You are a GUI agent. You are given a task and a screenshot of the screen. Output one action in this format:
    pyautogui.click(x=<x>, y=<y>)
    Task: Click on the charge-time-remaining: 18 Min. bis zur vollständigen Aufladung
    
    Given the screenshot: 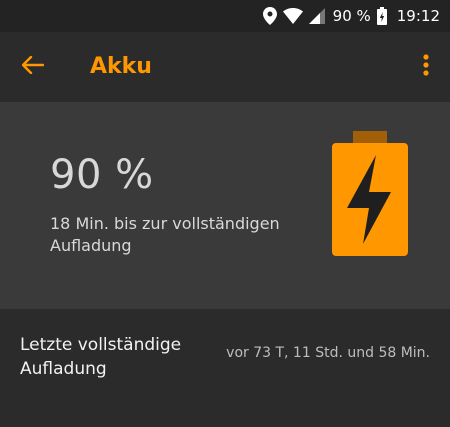 What is the action you would take?
    pyautogui.click(x=165, y=234)
    